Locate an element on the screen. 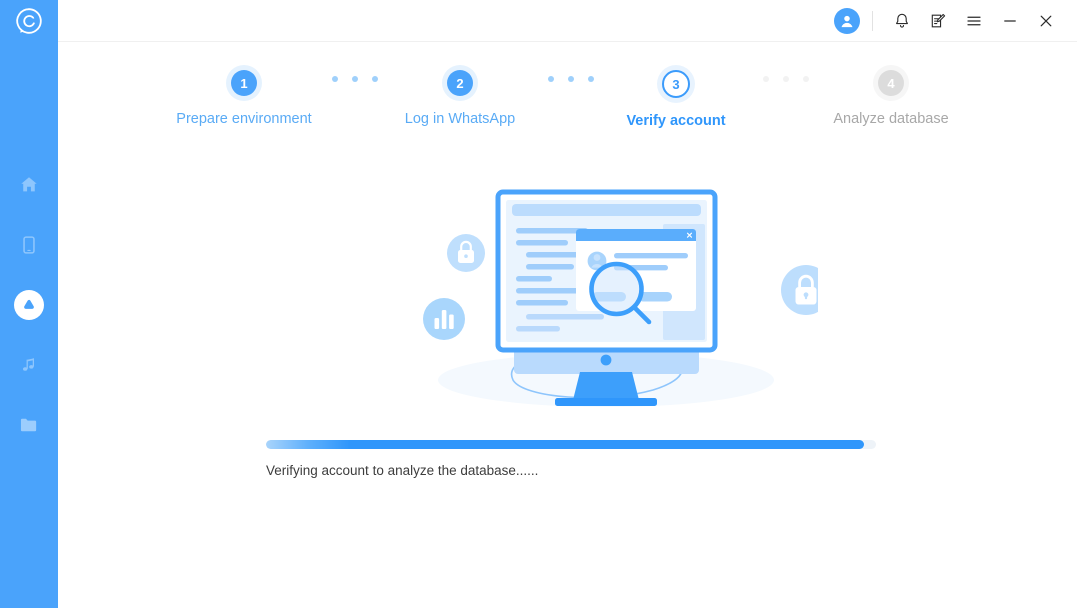 The height and width of the screenshot is (608, 1077). step-1-circle: 1 is located at coordinates (244, 83).